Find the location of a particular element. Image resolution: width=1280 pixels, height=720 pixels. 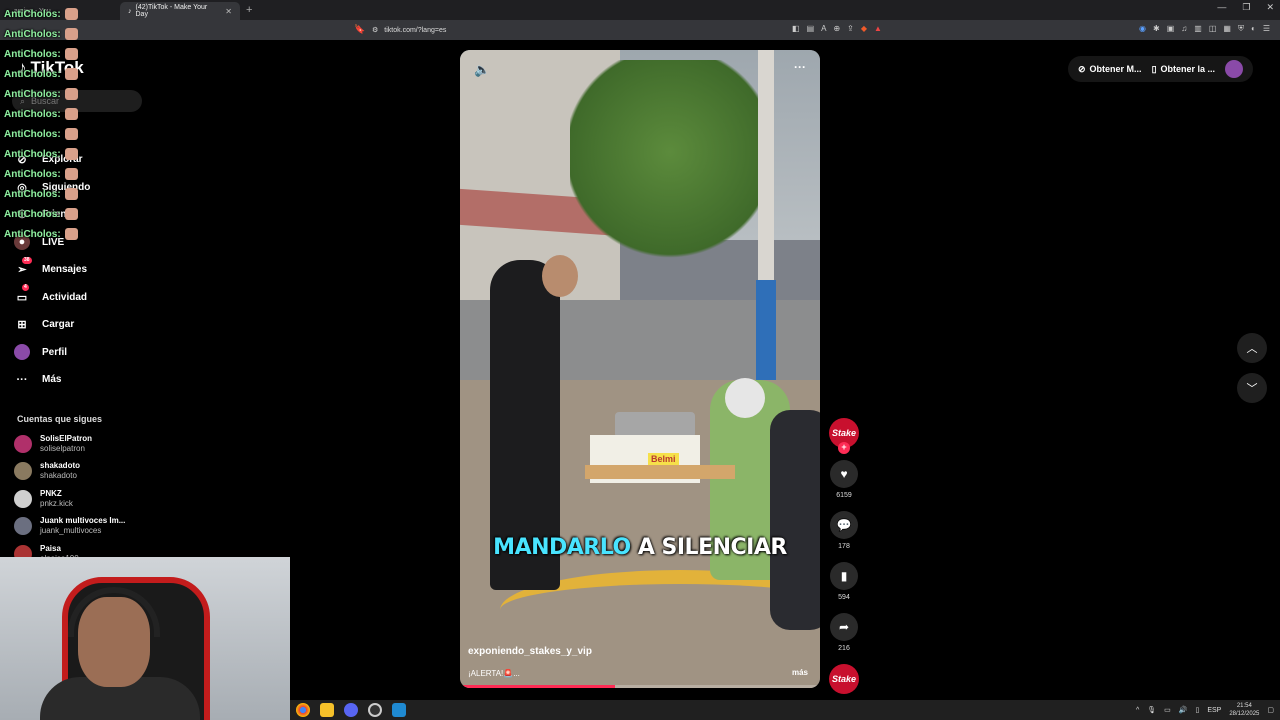

video-progress-bar is located at coordinates (640, 686).